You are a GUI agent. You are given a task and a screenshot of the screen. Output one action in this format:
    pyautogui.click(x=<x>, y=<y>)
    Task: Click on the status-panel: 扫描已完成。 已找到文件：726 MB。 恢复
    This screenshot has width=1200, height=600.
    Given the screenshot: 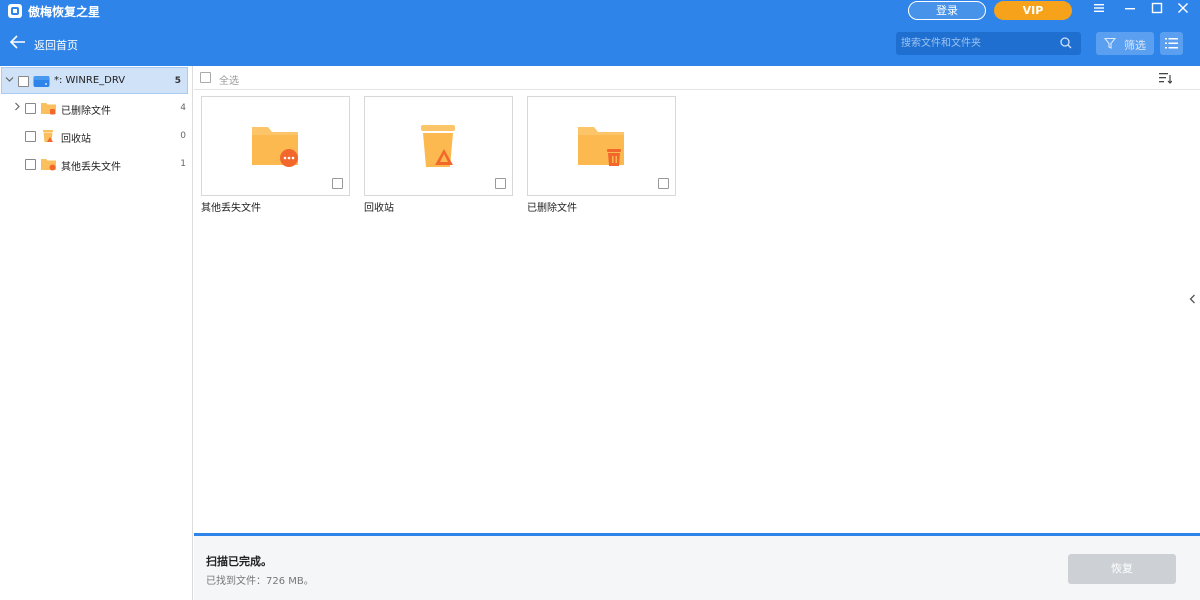 What is the action you would take?
    pyautogui.click(x=697, y=568)
    